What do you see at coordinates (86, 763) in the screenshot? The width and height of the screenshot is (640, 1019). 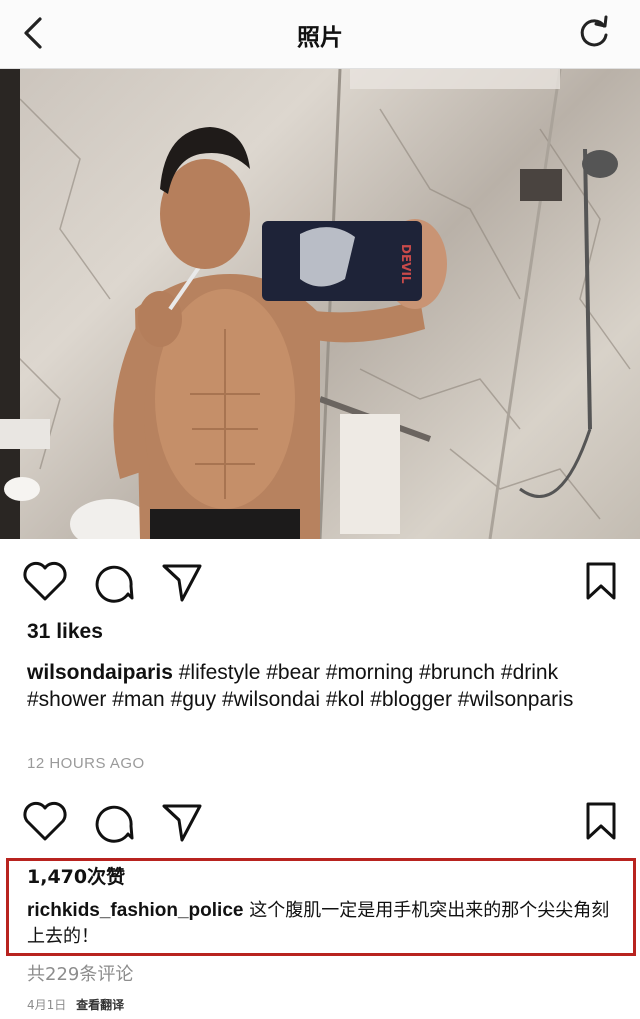 I see `post-timestamp: 12 HOURS AGO` at bounding box center [86, 763].